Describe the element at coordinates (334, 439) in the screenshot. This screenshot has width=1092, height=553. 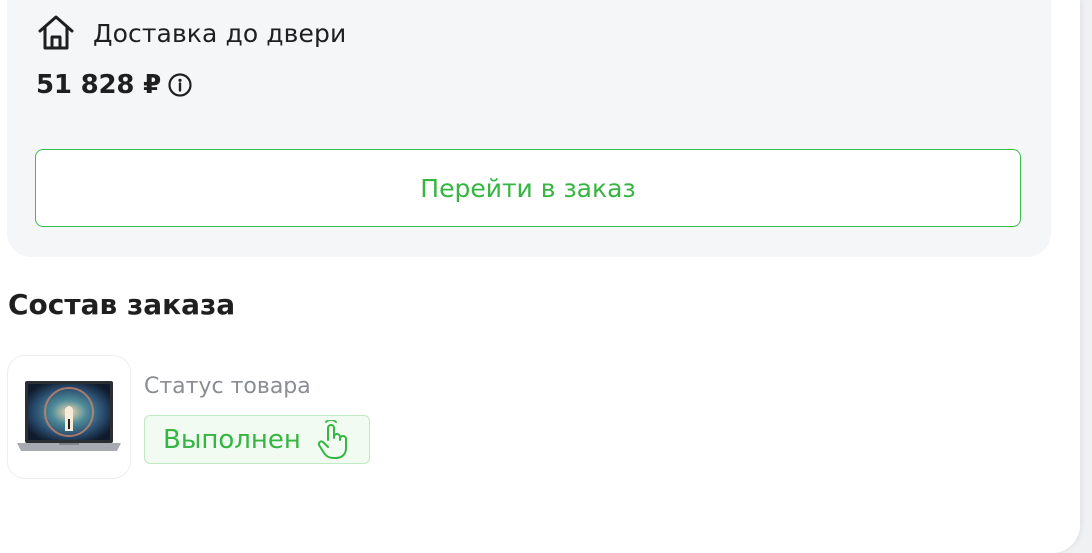
I see `hand-pointer-icon` at that location.